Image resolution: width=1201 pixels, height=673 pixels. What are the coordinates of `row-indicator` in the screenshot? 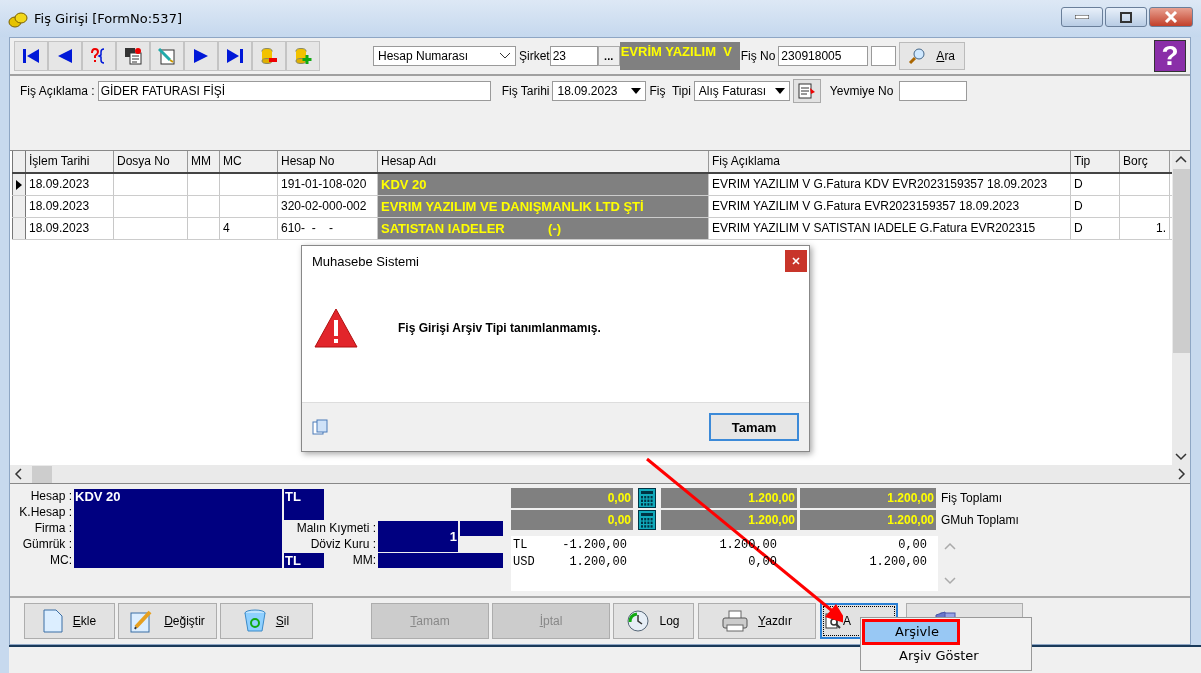 It's located at (19, 184).